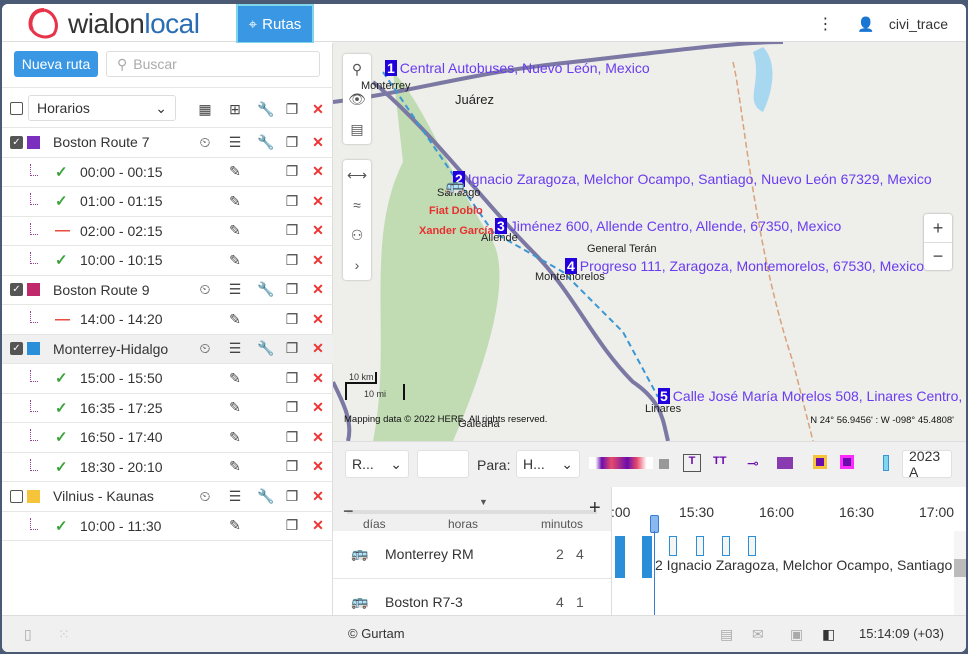 The width and height of the screenshot is (968, 654). Describe the element at coordinates (167, 261) in the screenshot. I see `schedule-row: ✓ 10:00 - 10:15 ✎ ❐ ✕` at that location.